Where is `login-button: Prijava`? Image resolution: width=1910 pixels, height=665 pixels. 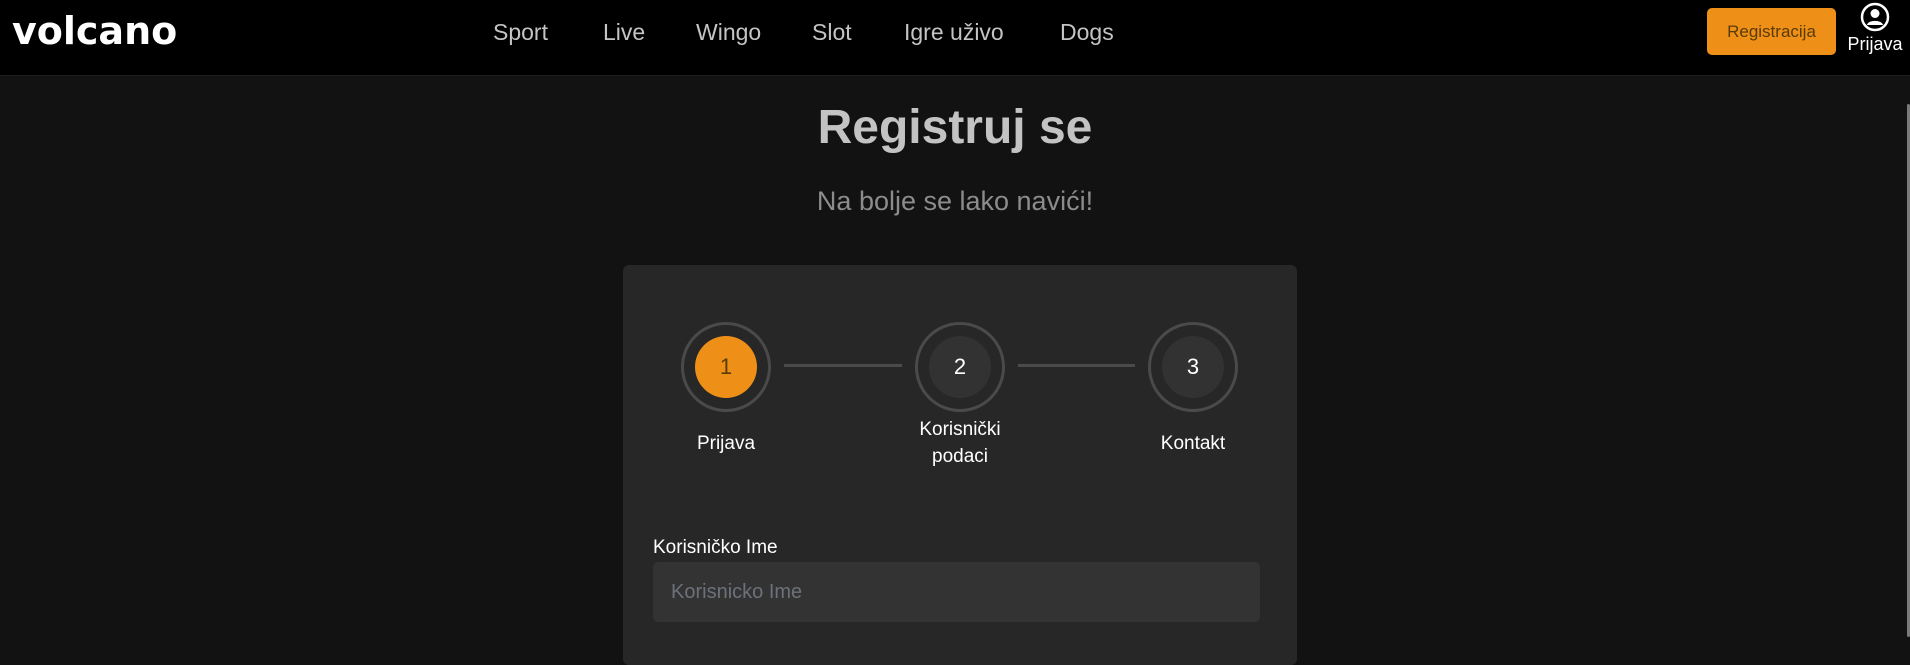
login-button: Prijava is located at coordinates (1875, 30).